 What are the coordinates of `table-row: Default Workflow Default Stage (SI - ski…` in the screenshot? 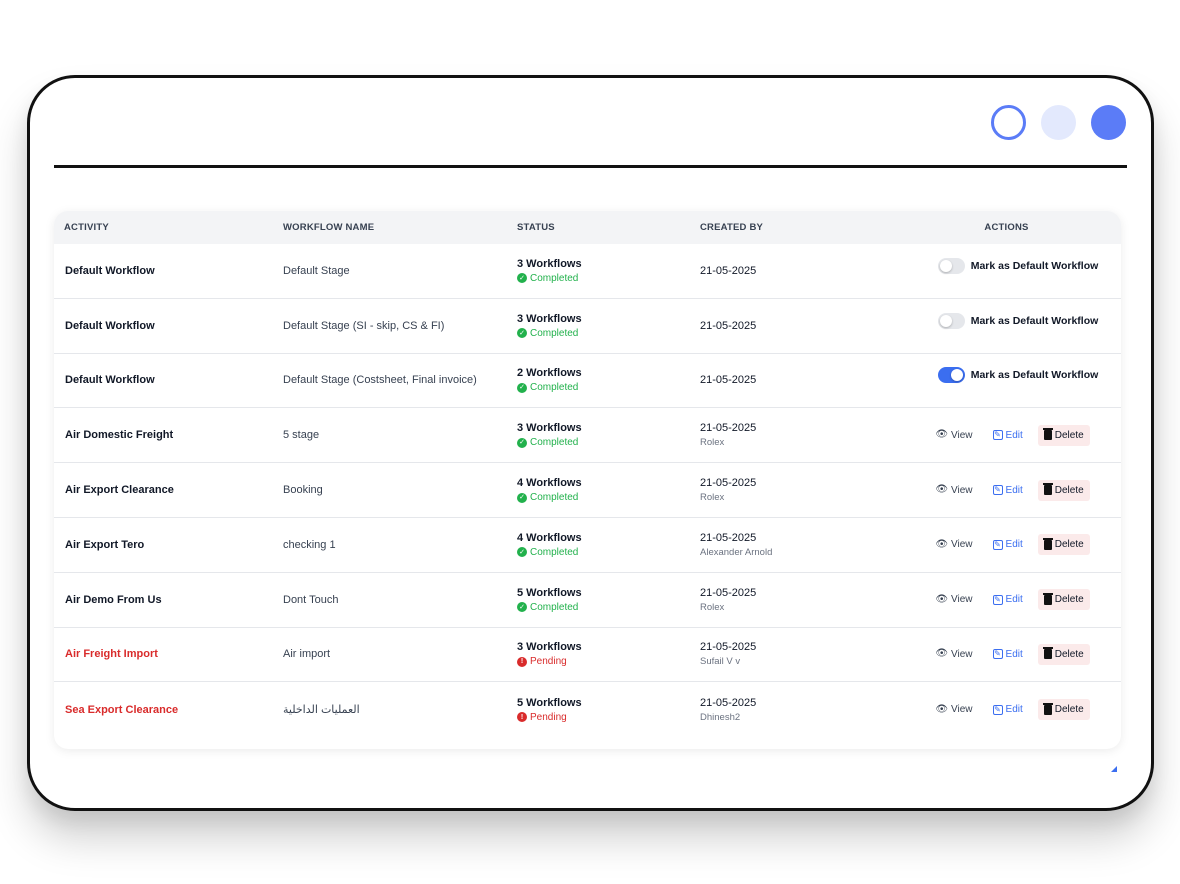 It's located at (587, 326).